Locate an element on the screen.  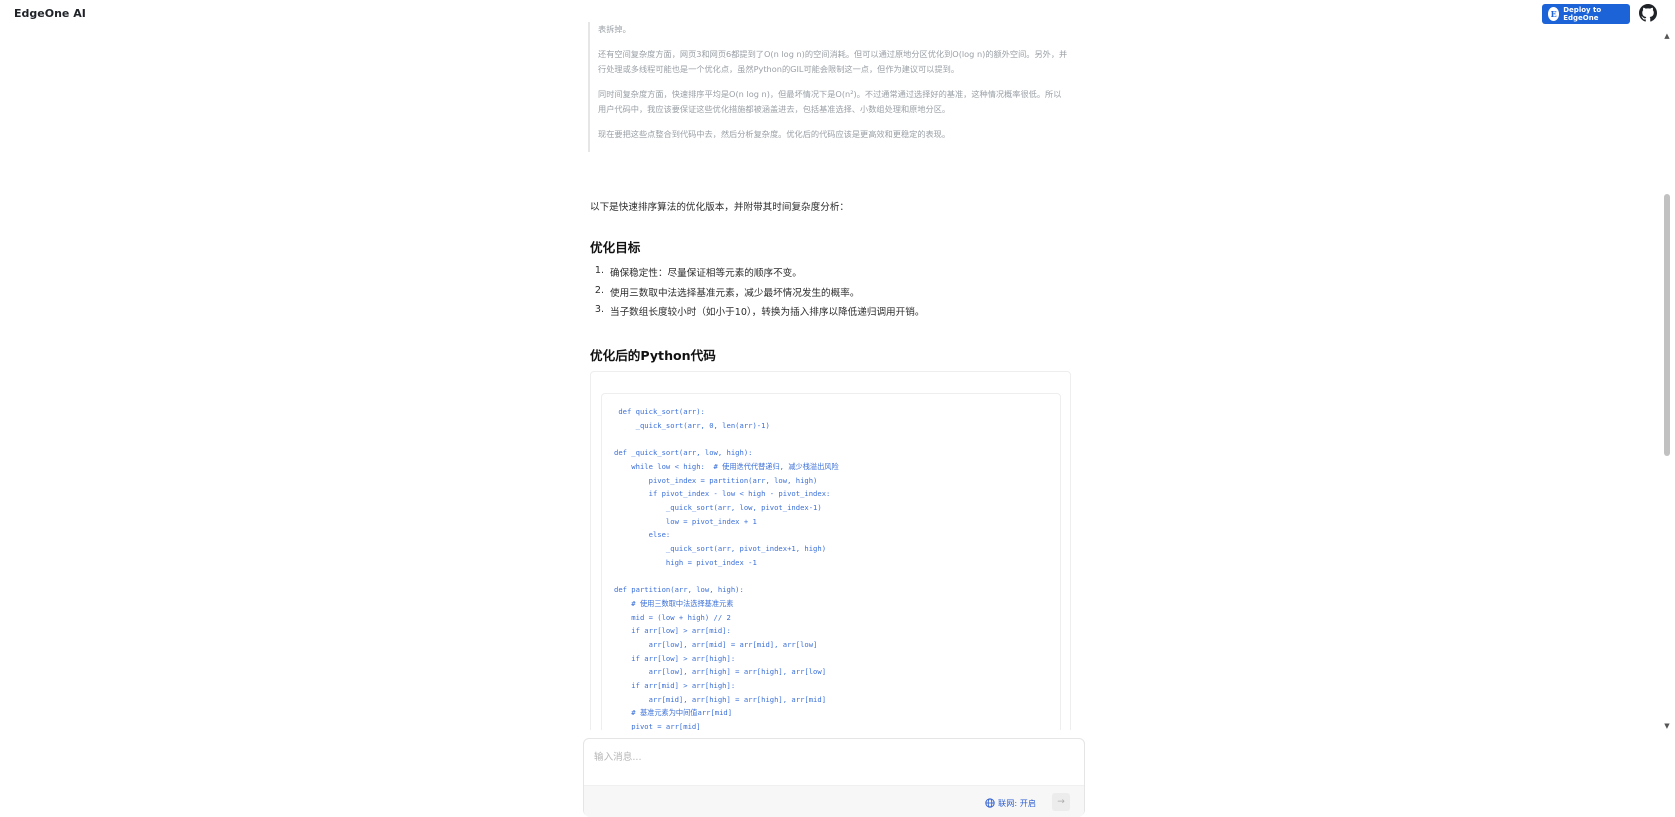
list-item: 2. 使用三数取中法选择基准元素，减少最坏情况发生的概率。 is located at coordinates (757, 295).